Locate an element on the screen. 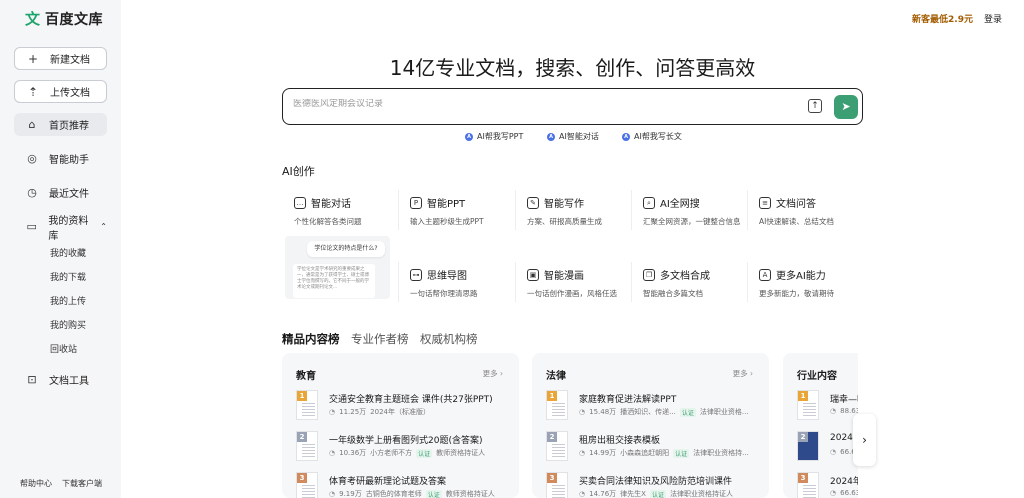  sidebar-item-recent: ◷ 最近文件 is located at coordinates (60, 192).